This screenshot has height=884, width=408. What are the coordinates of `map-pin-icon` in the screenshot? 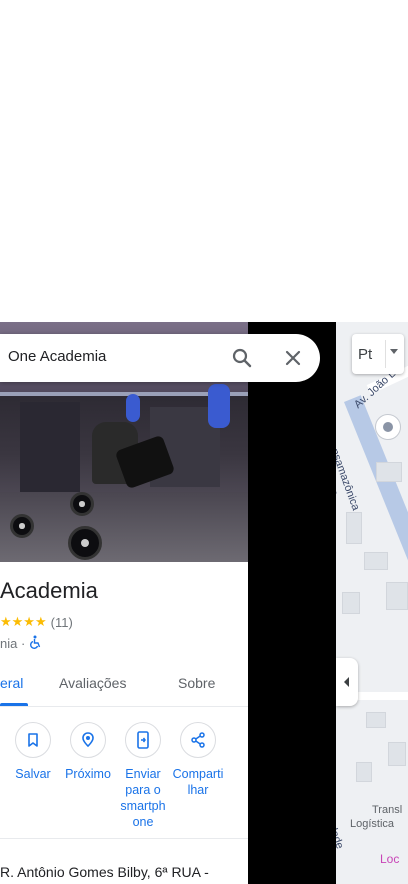 It's located at (388, 427).